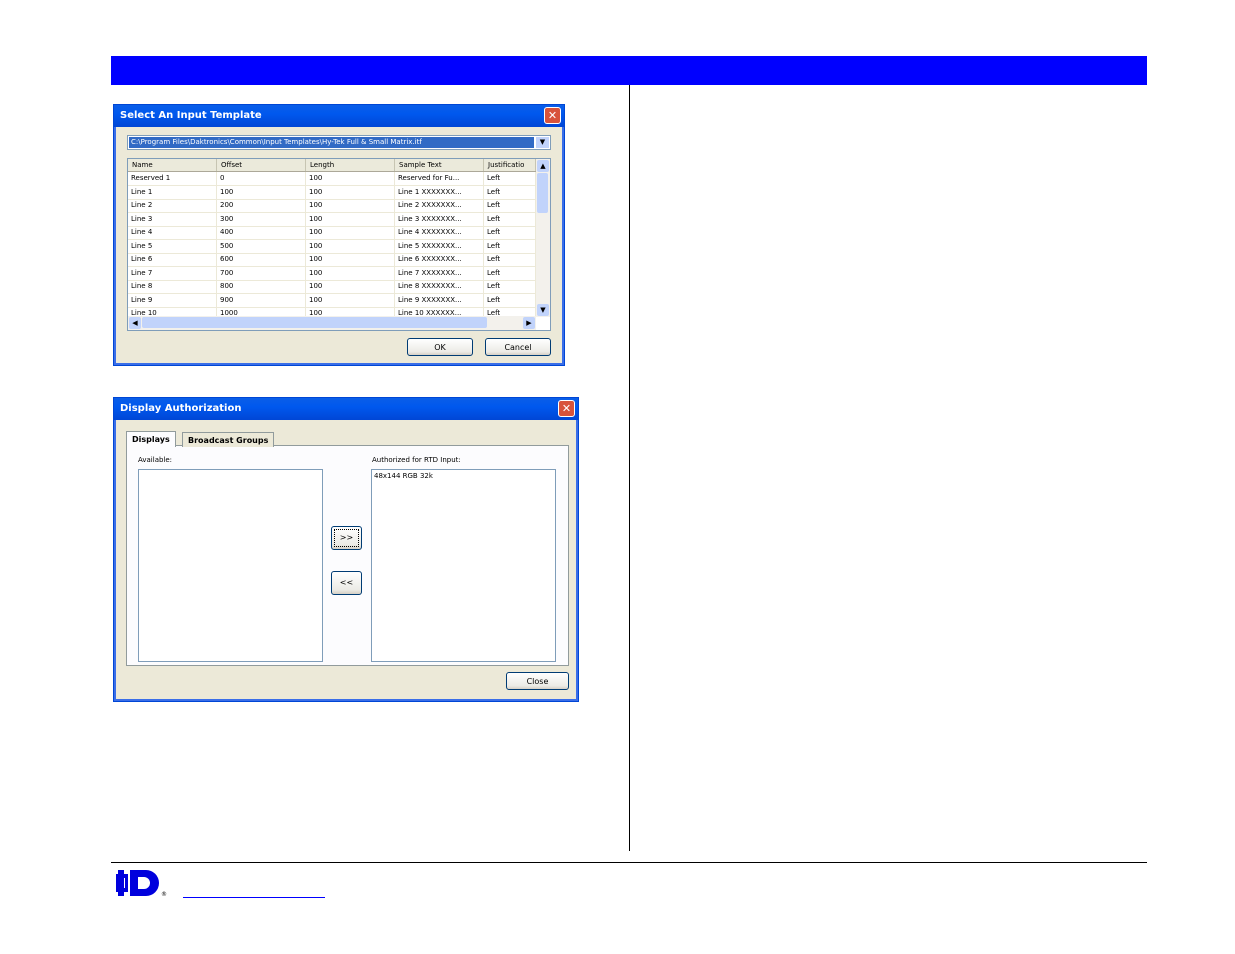 The width and height of the screenshot is (1235, 954). What do you see at coordinates (537, 681) in the screenshot?
I see `close-button: Close` at bounding box center [537, 681].